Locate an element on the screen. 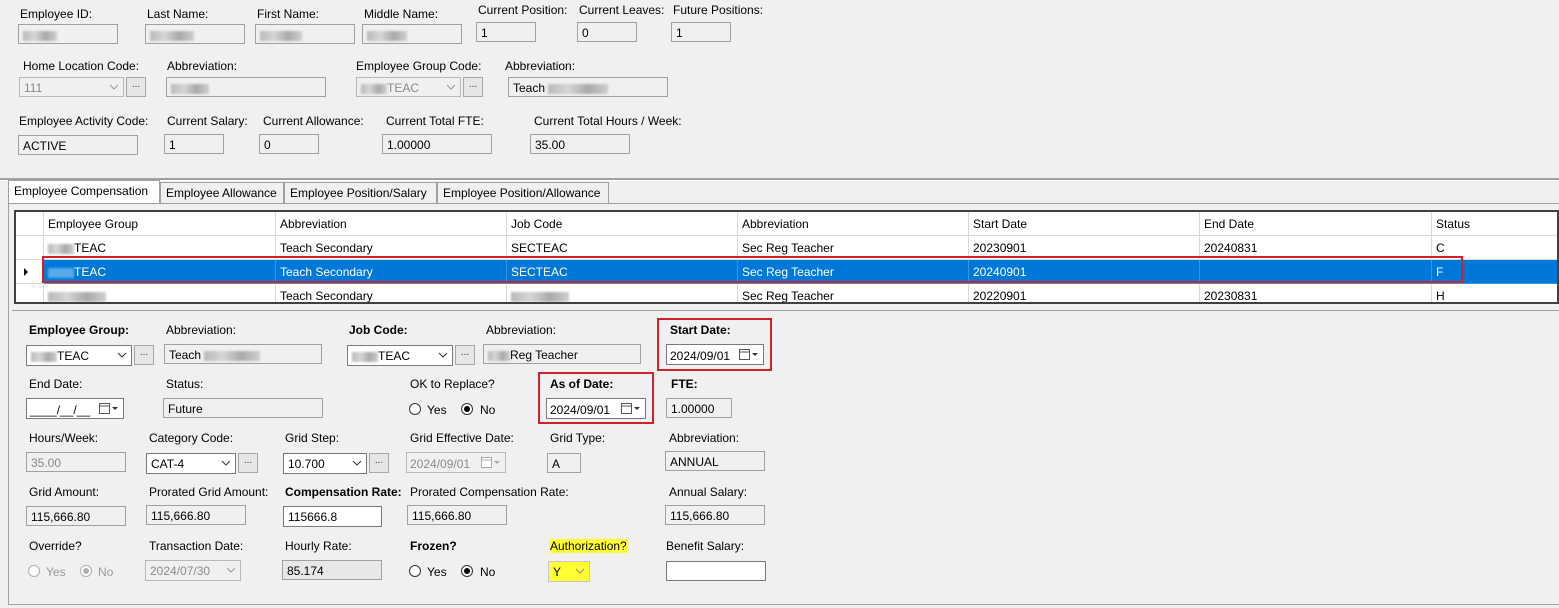 This screenshot has width=1559, height=608. tab-employee-allowance: Employee Allowance is located at coordinates (222, 192).